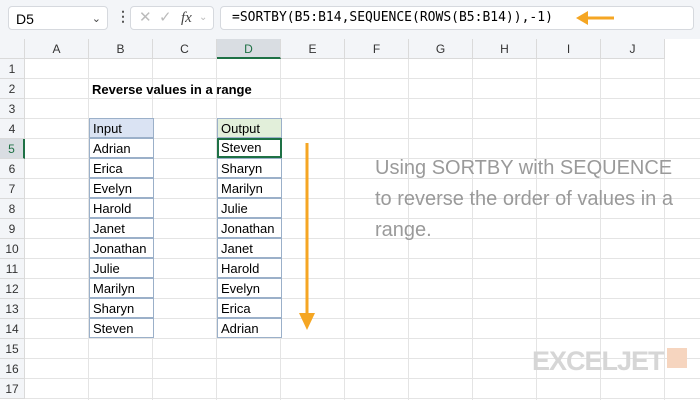 This screenshot has width=700, height=400. What do you see at coordinates (249, 188) in the screenshot?
I see `output-cell: Marilyn` at bounding box center [249, 188].